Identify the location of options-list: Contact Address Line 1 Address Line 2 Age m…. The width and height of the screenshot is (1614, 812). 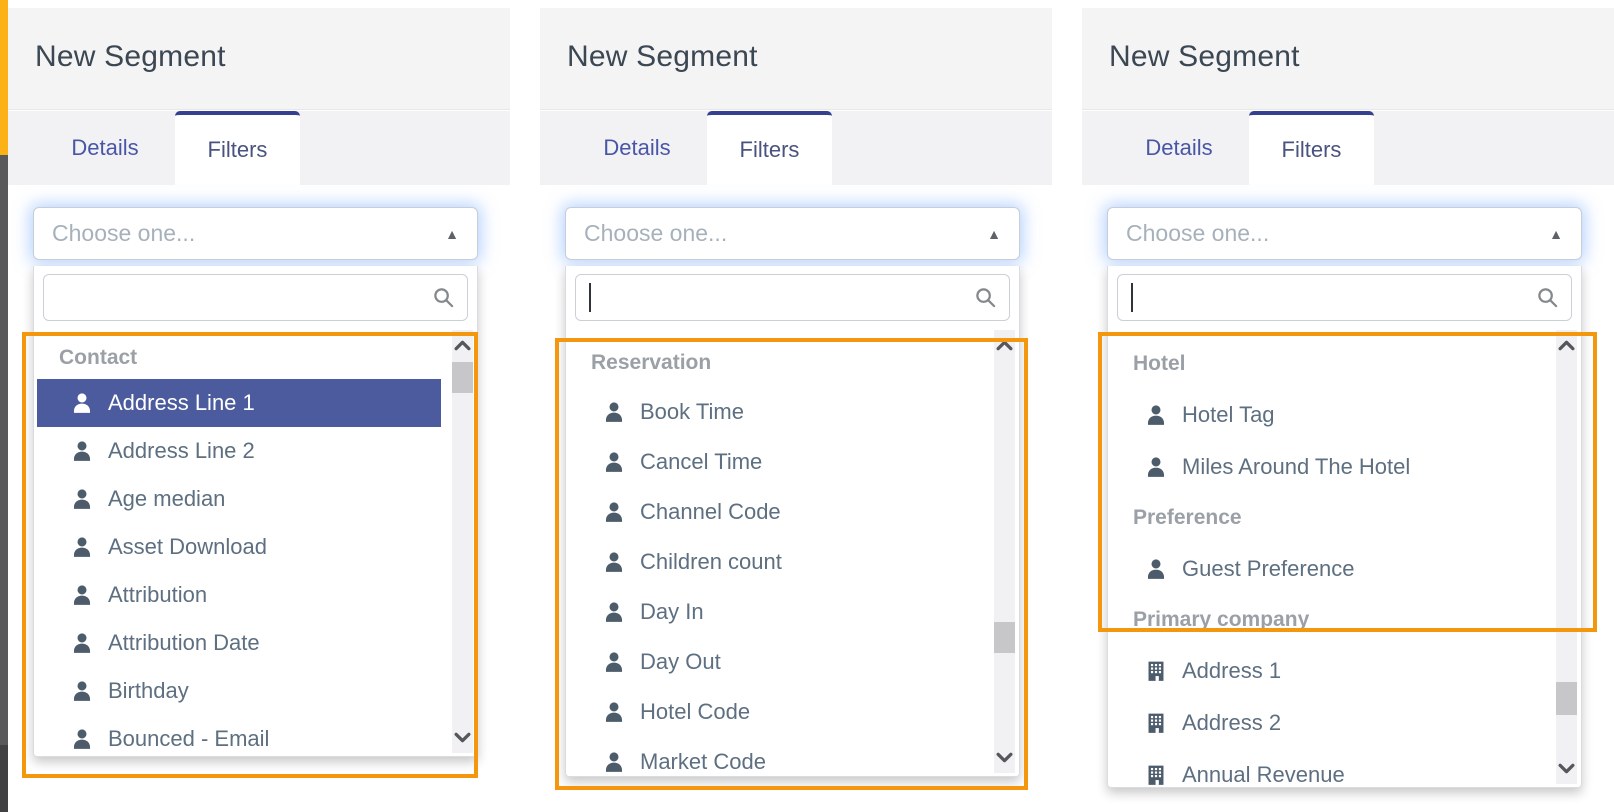
(255, 542).